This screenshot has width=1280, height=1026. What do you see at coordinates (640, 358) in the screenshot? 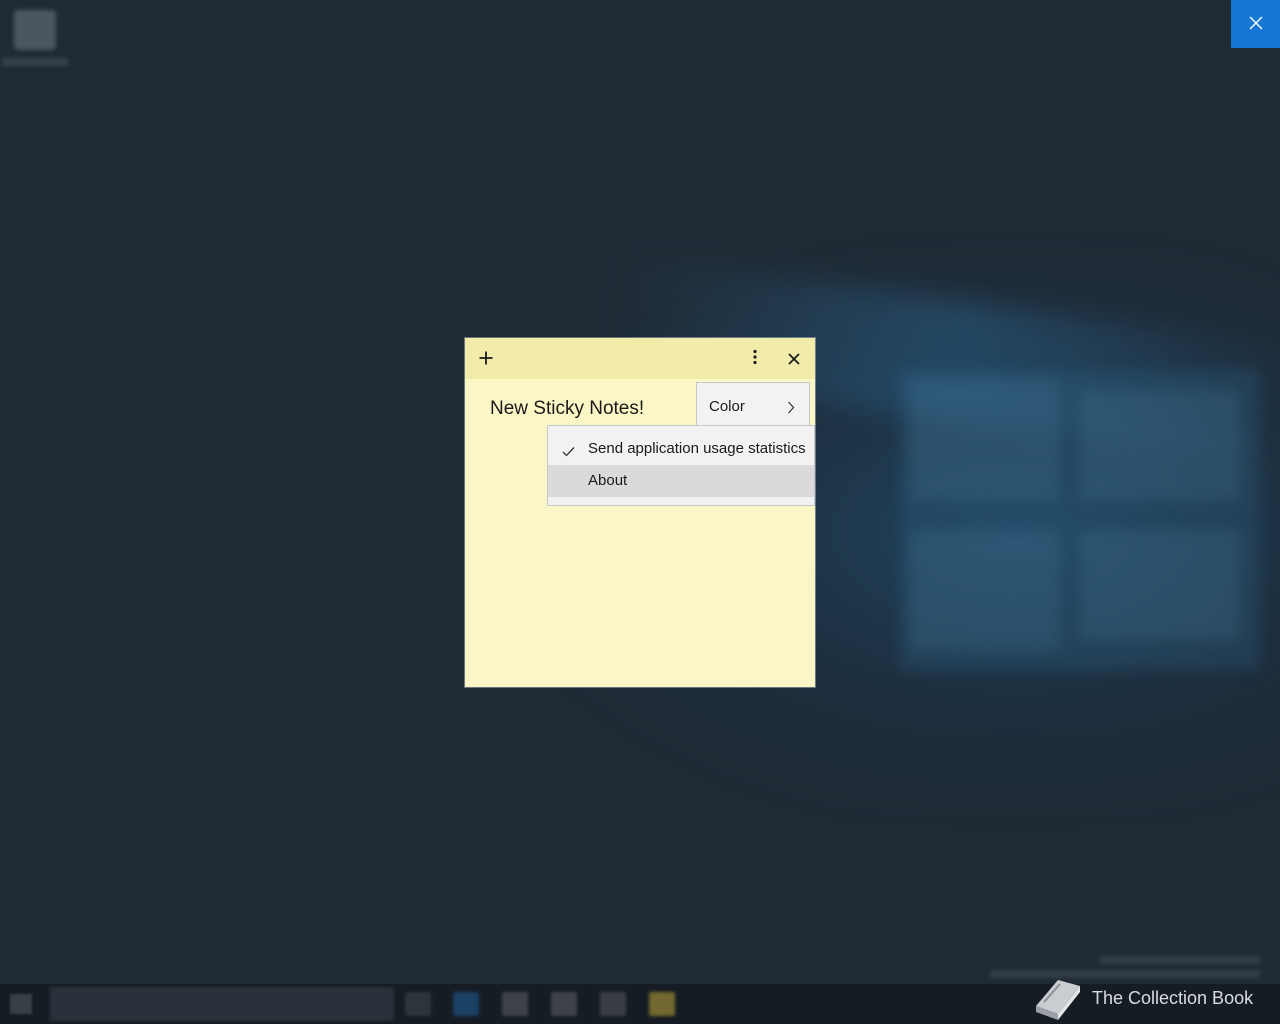
I see `sticky-note-header` at bounding box center [640, 358].